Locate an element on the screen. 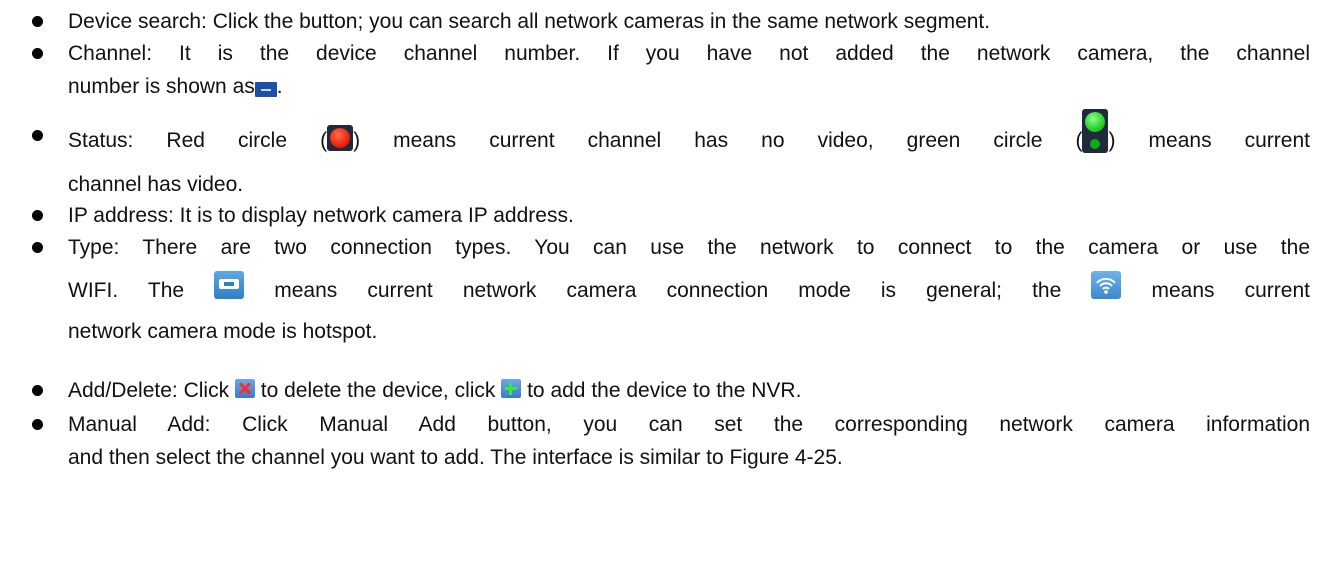 This screenshot has height=578, width=1325. add-icon is located at coordinates (511, 388).